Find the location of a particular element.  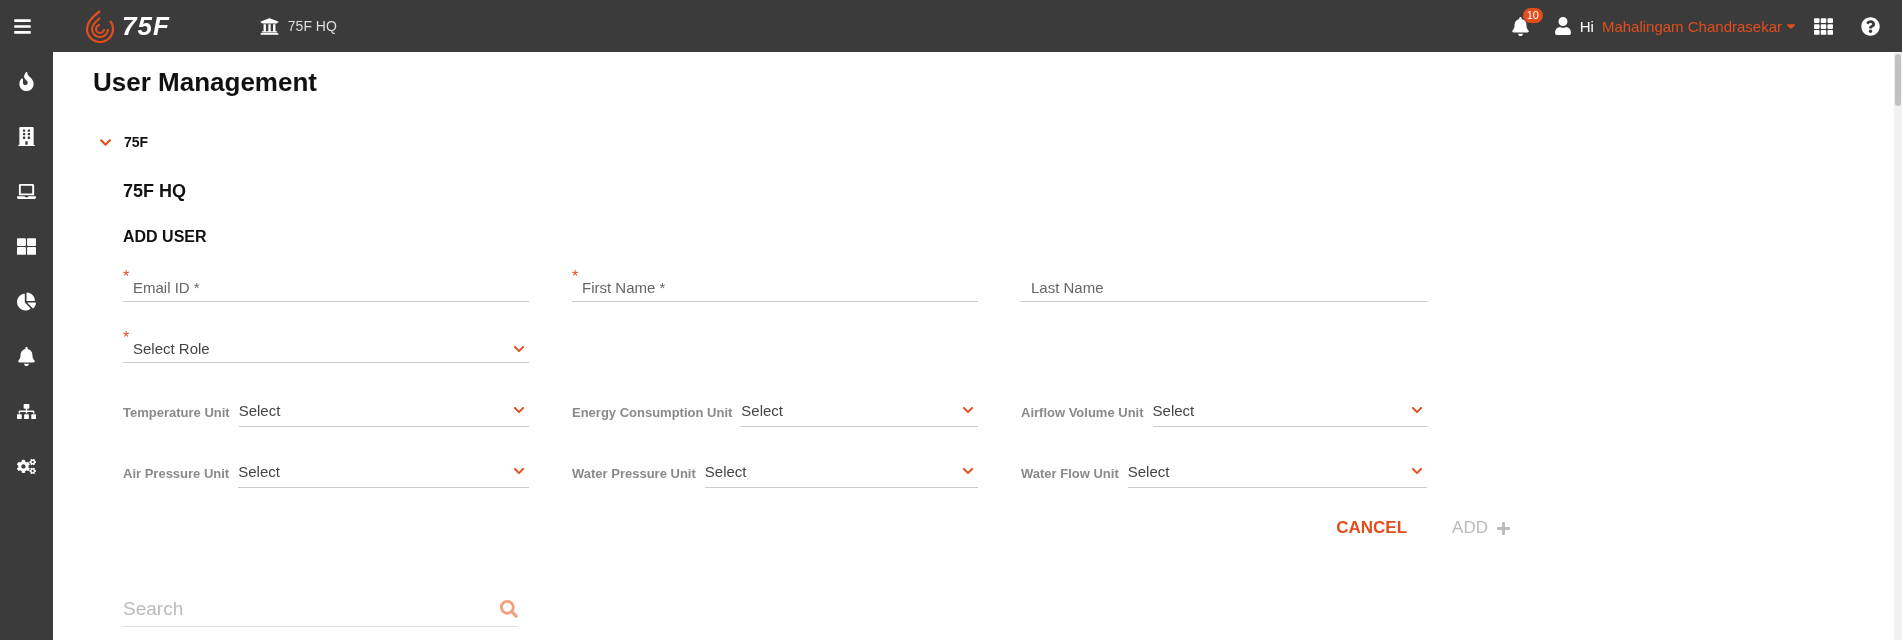

gears-icon is located at coordinates (26, 466).